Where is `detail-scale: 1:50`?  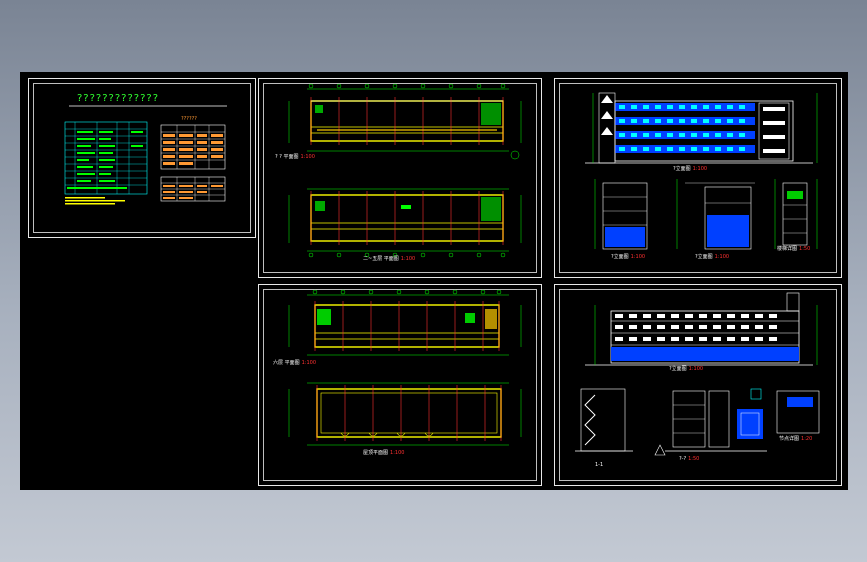 detail-scale: 1:50 is located at coordinates (694, 459).